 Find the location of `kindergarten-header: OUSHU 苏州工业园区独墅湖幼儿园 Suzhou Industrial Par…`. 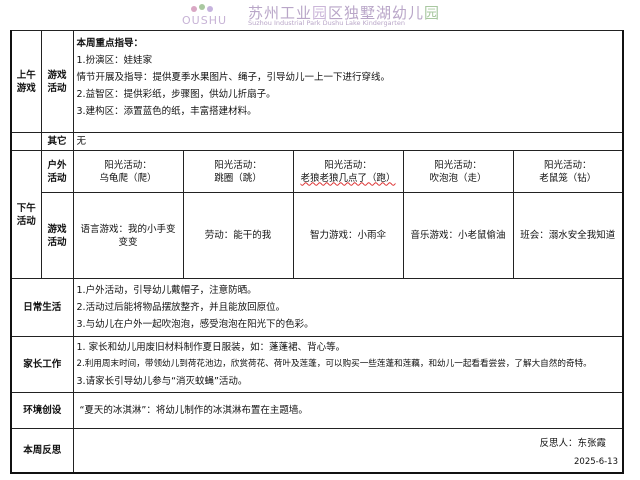

kindergarten-header: OUSHU 苏州工业园区独墅湖幼儿园 Suzhou Industrial Par… is located at coordinates (330, 15).